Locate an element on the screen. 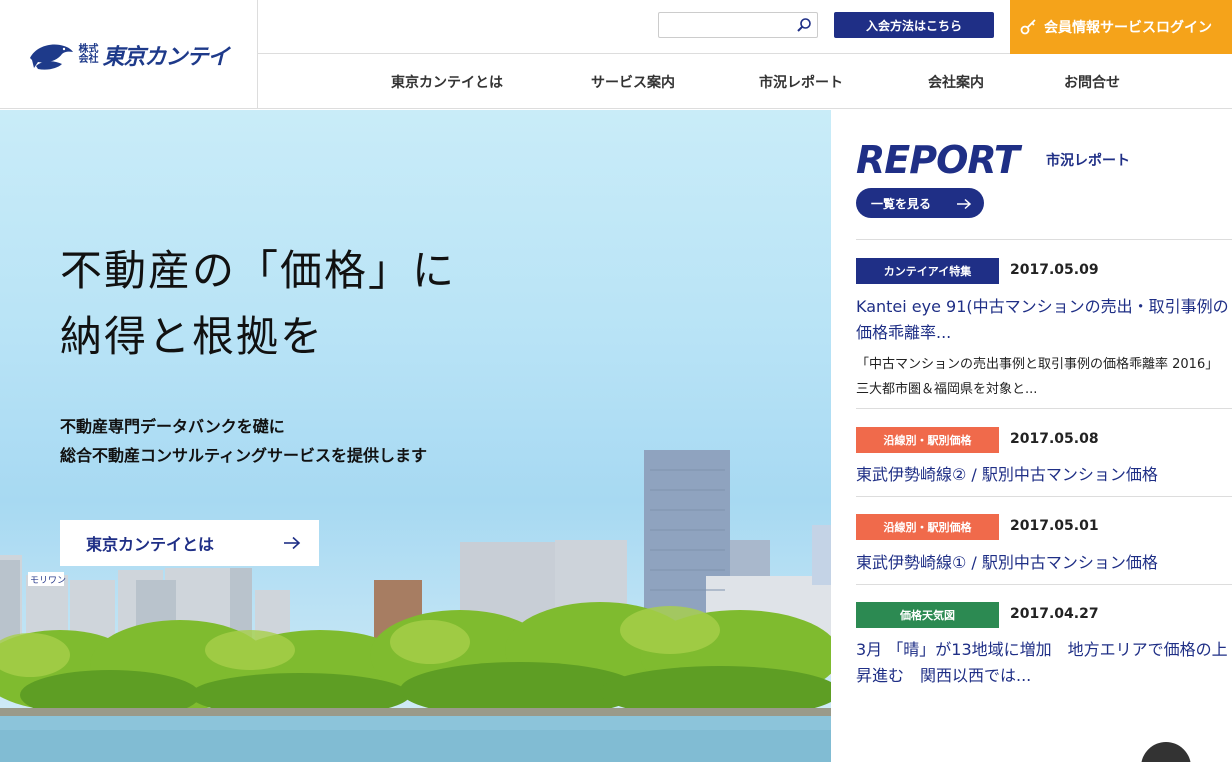 The image size is (1232, 762). view-all-button: 一覧を見る is located at coordinates (920, 203).